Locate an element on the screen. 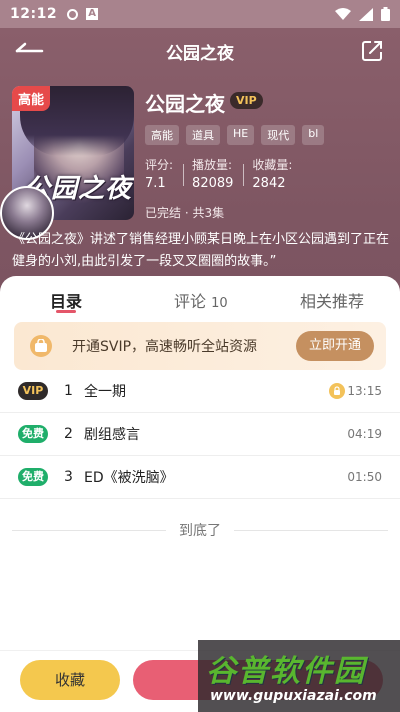 This screenshot has height=712, width=400. tab-catalog: 目录 is located at coordinates (66, 300).